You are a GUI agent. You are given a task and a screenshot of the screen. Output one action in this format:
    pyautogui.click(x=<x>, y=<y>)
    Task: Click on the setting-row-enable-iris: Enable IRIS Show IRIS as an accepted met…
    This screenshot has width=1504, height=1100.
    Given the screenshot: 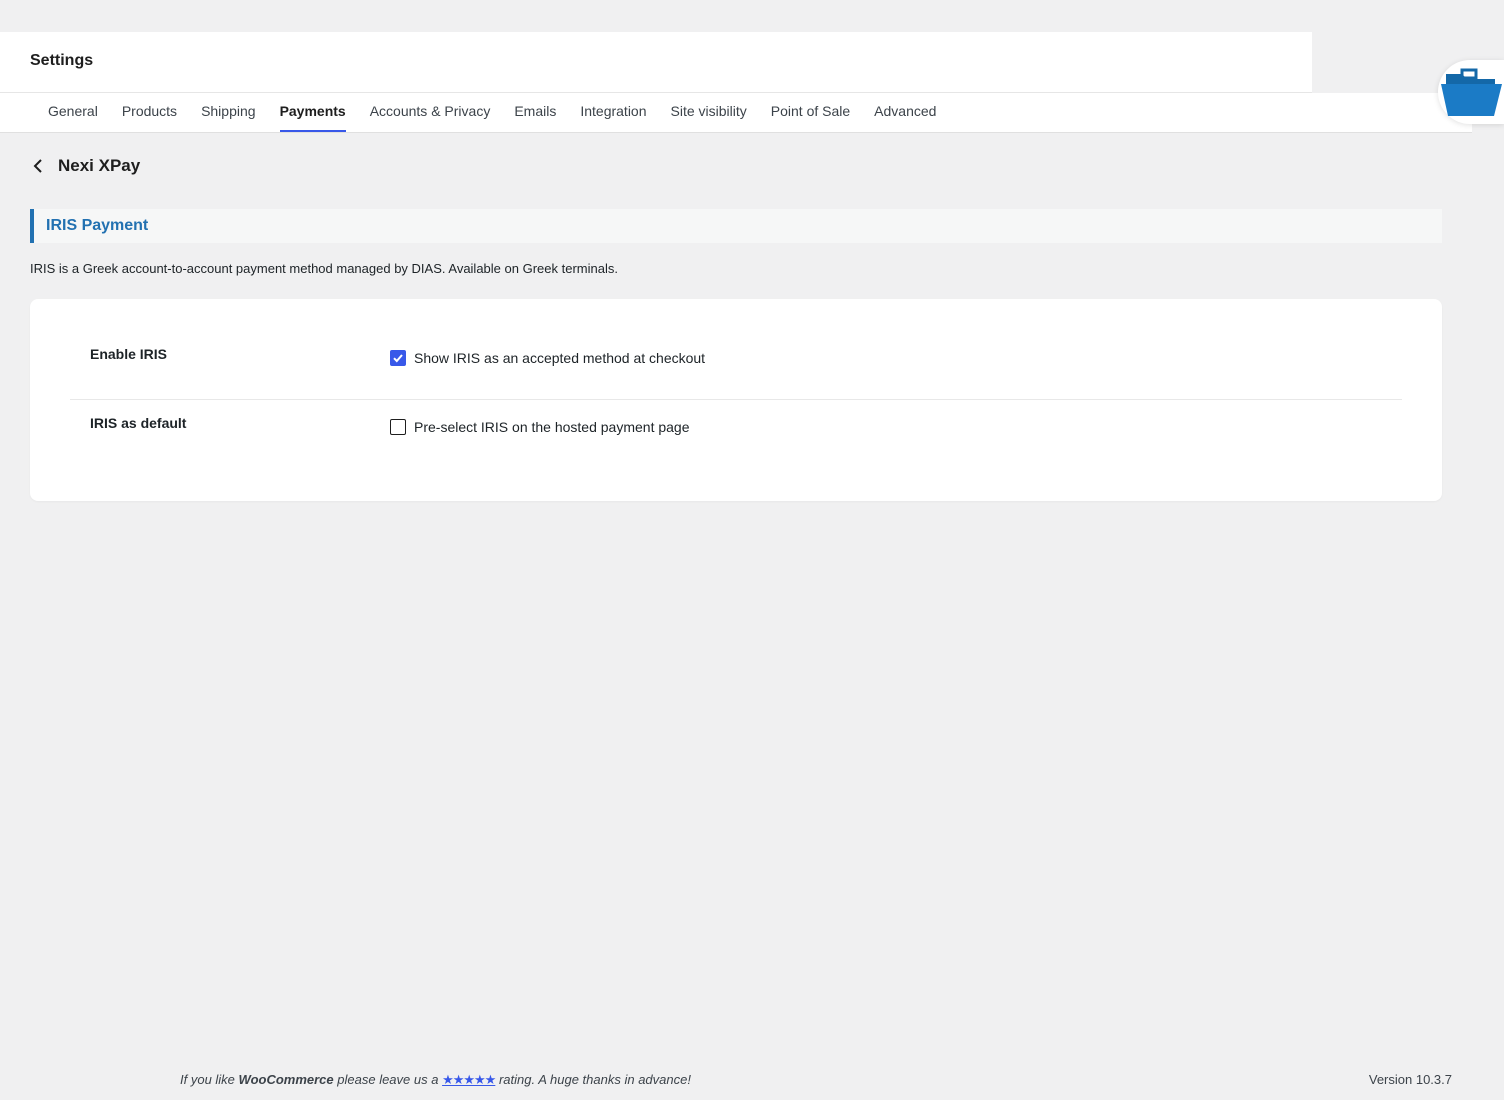 What is the action you would take?
    pyautogui.click(x=736, y=369)
    